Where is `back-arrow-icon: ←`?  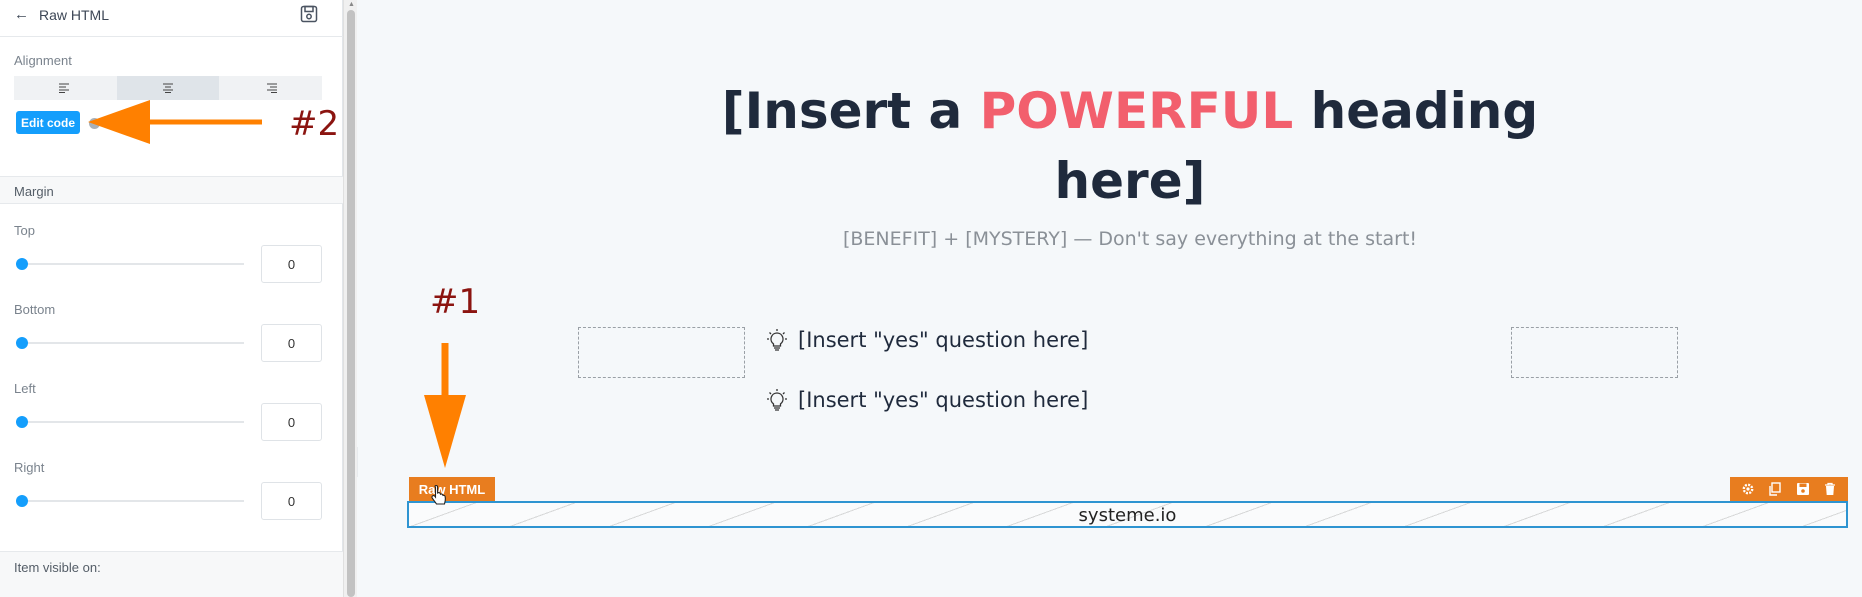
back-arrow-icon: ← is located at coordinates (21, 14).